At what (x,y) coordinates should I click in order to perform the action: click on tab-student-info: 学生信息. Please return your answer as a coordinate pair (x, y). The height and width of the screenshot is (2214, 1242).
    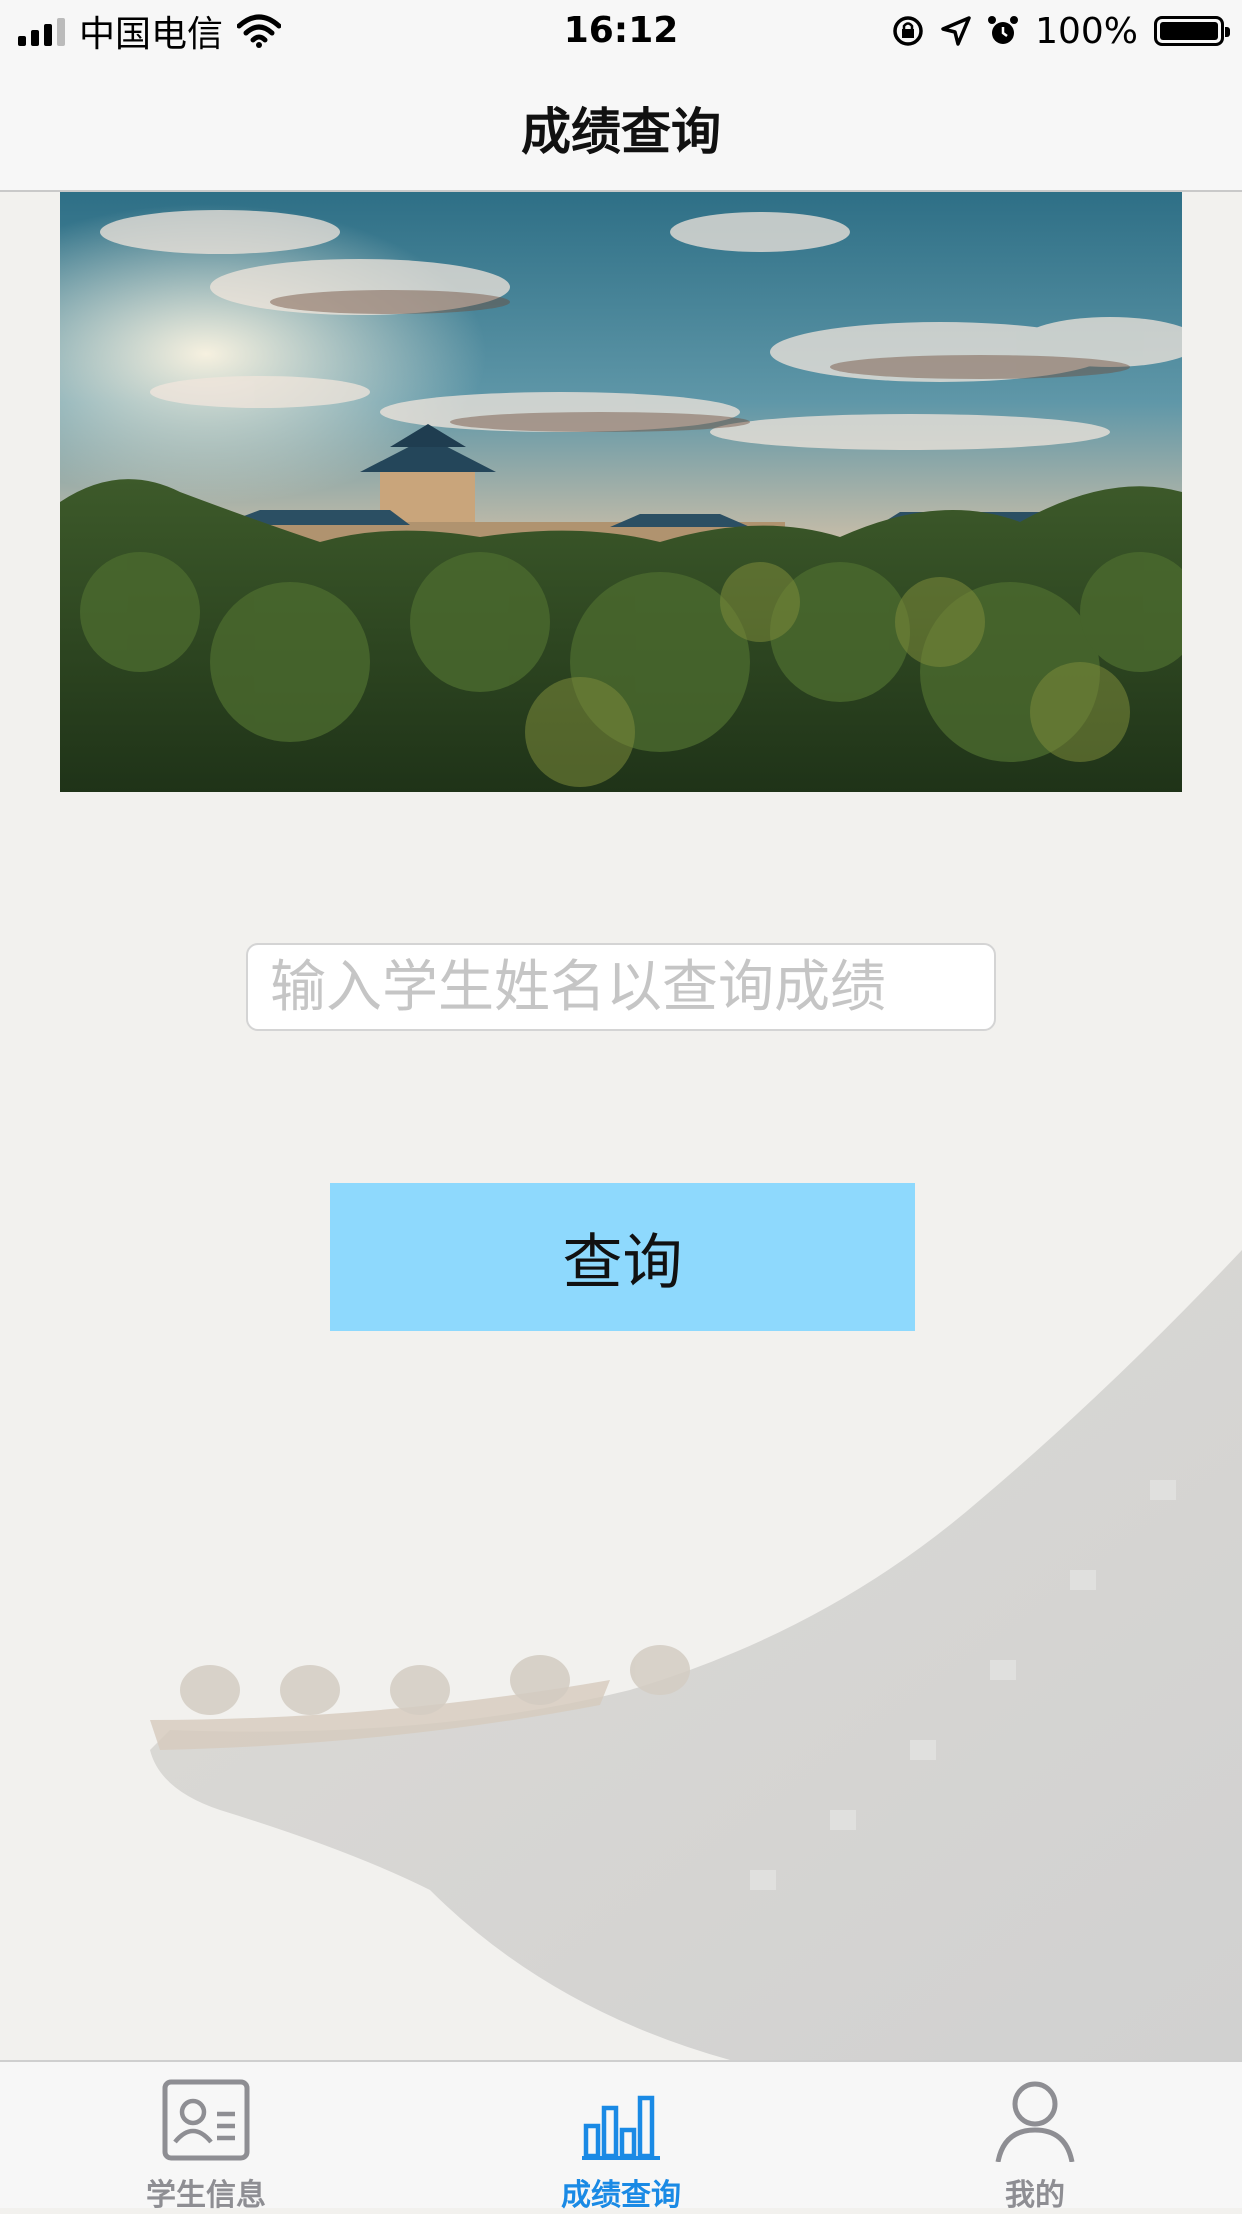
    Looking at the image, I should click on (206, 2137).